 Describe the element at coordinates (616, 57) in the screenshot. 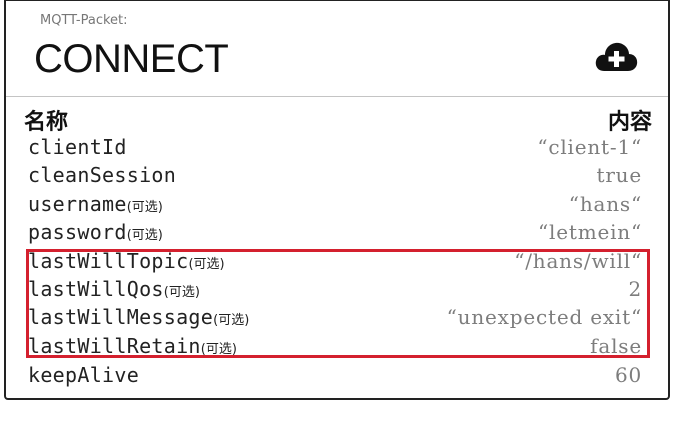

I see `cloud-plus-icon` at that location.